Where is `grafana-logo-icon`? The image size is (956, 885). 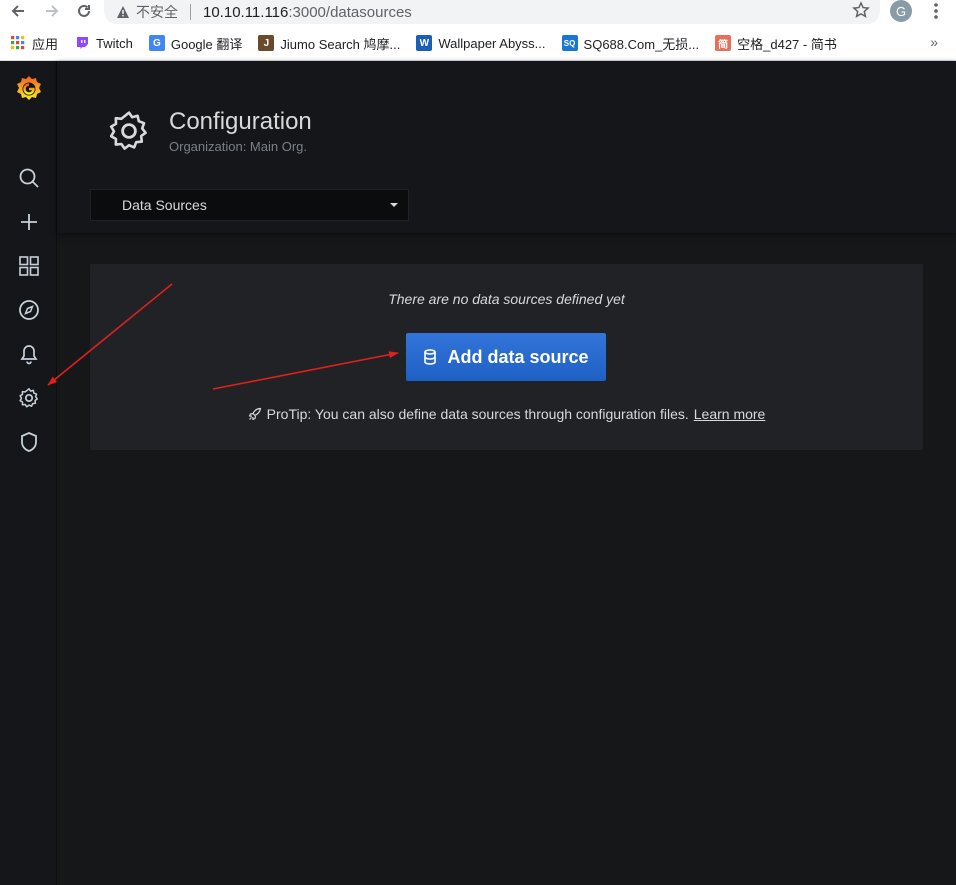 grafana-logo-icon is located at coordinates (28, 88).